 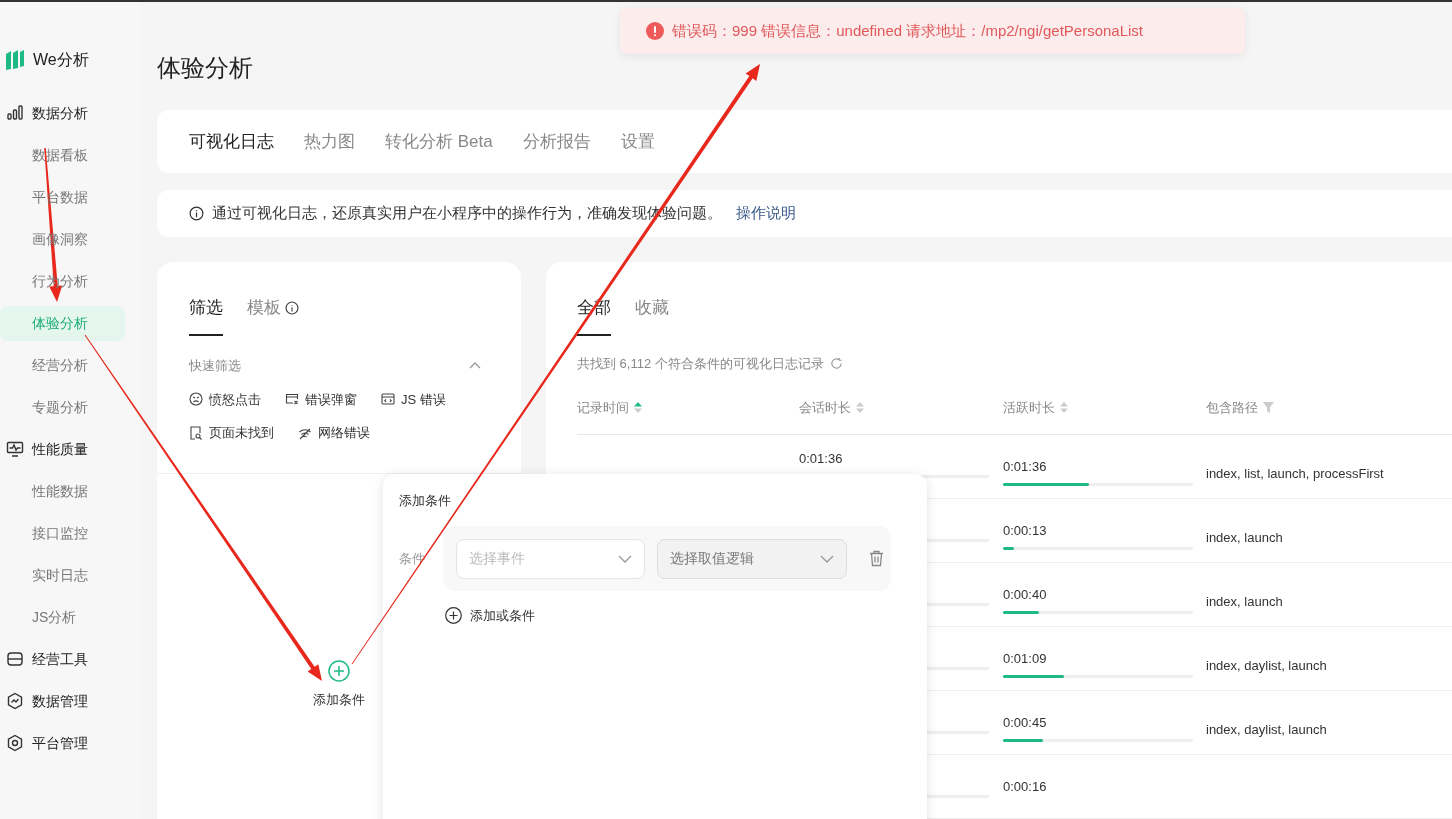 What do you see at coordinates (15, 743) in the screenshot?
I see `settings-icon` at bounding box center [15, 743].